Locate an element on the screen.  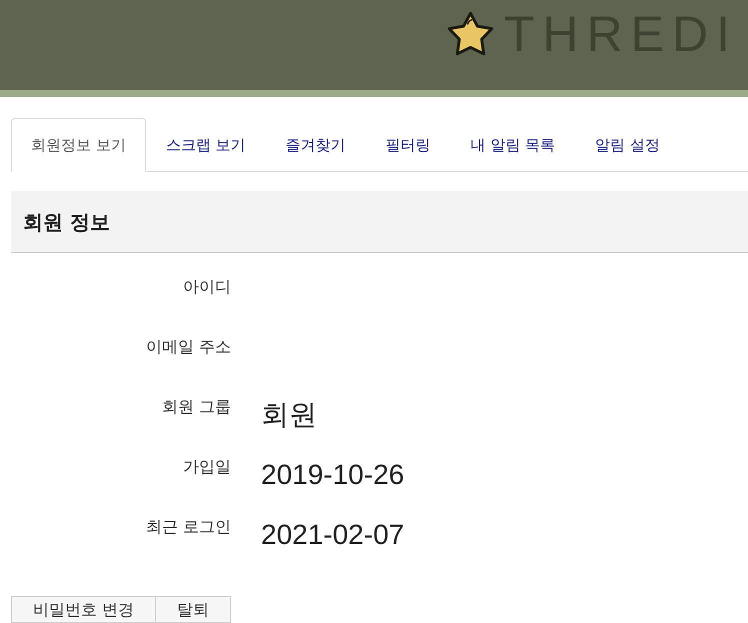
field-label: 최근 로그인 is located at coordinates (188, 527).